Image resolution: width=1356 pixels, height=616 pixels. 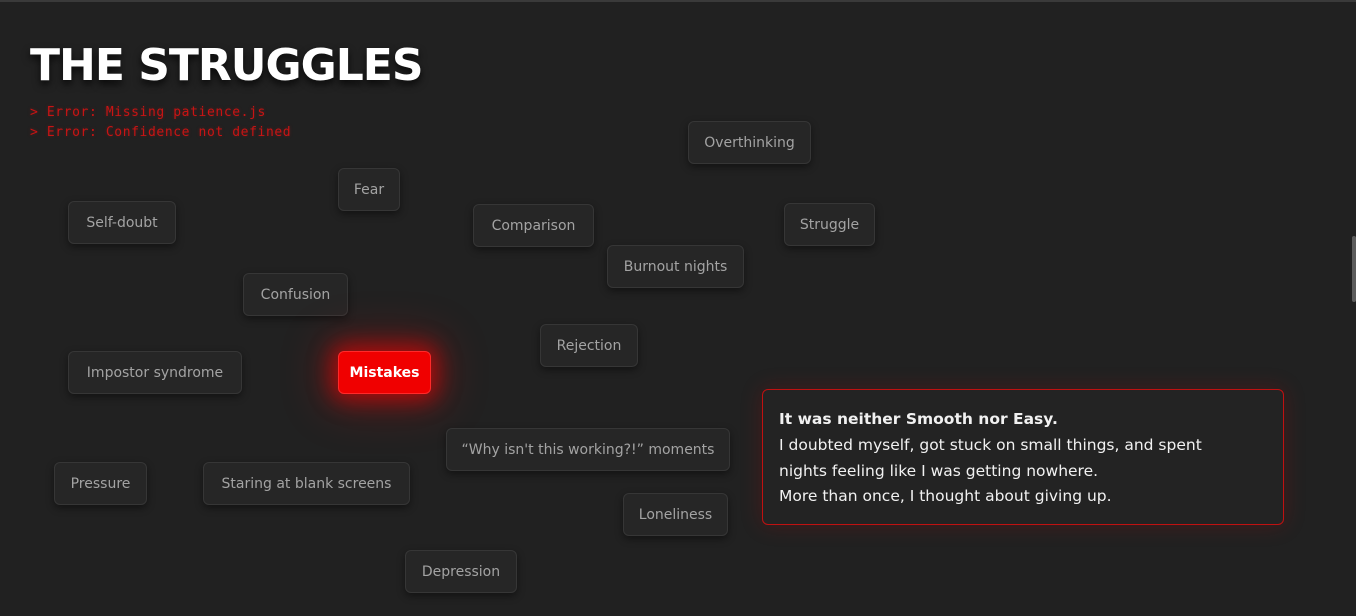 I want to click on chip-staring-at-blank-screens: Staring at blank screens, so click(x=306, y=483).